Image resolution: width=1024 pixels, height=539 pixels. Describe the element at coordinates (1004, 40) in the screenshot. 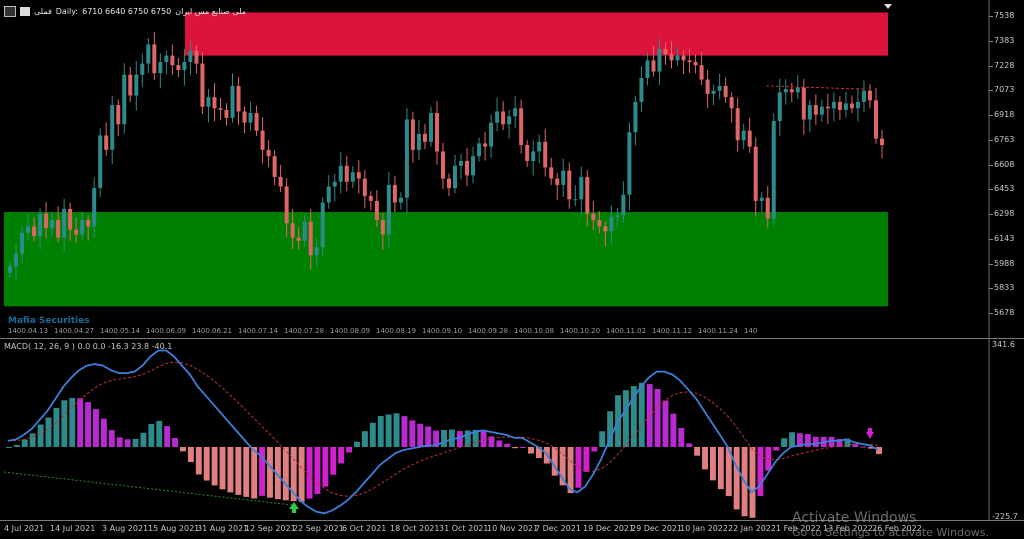

I see `price-tick-label: 7383` at that location.